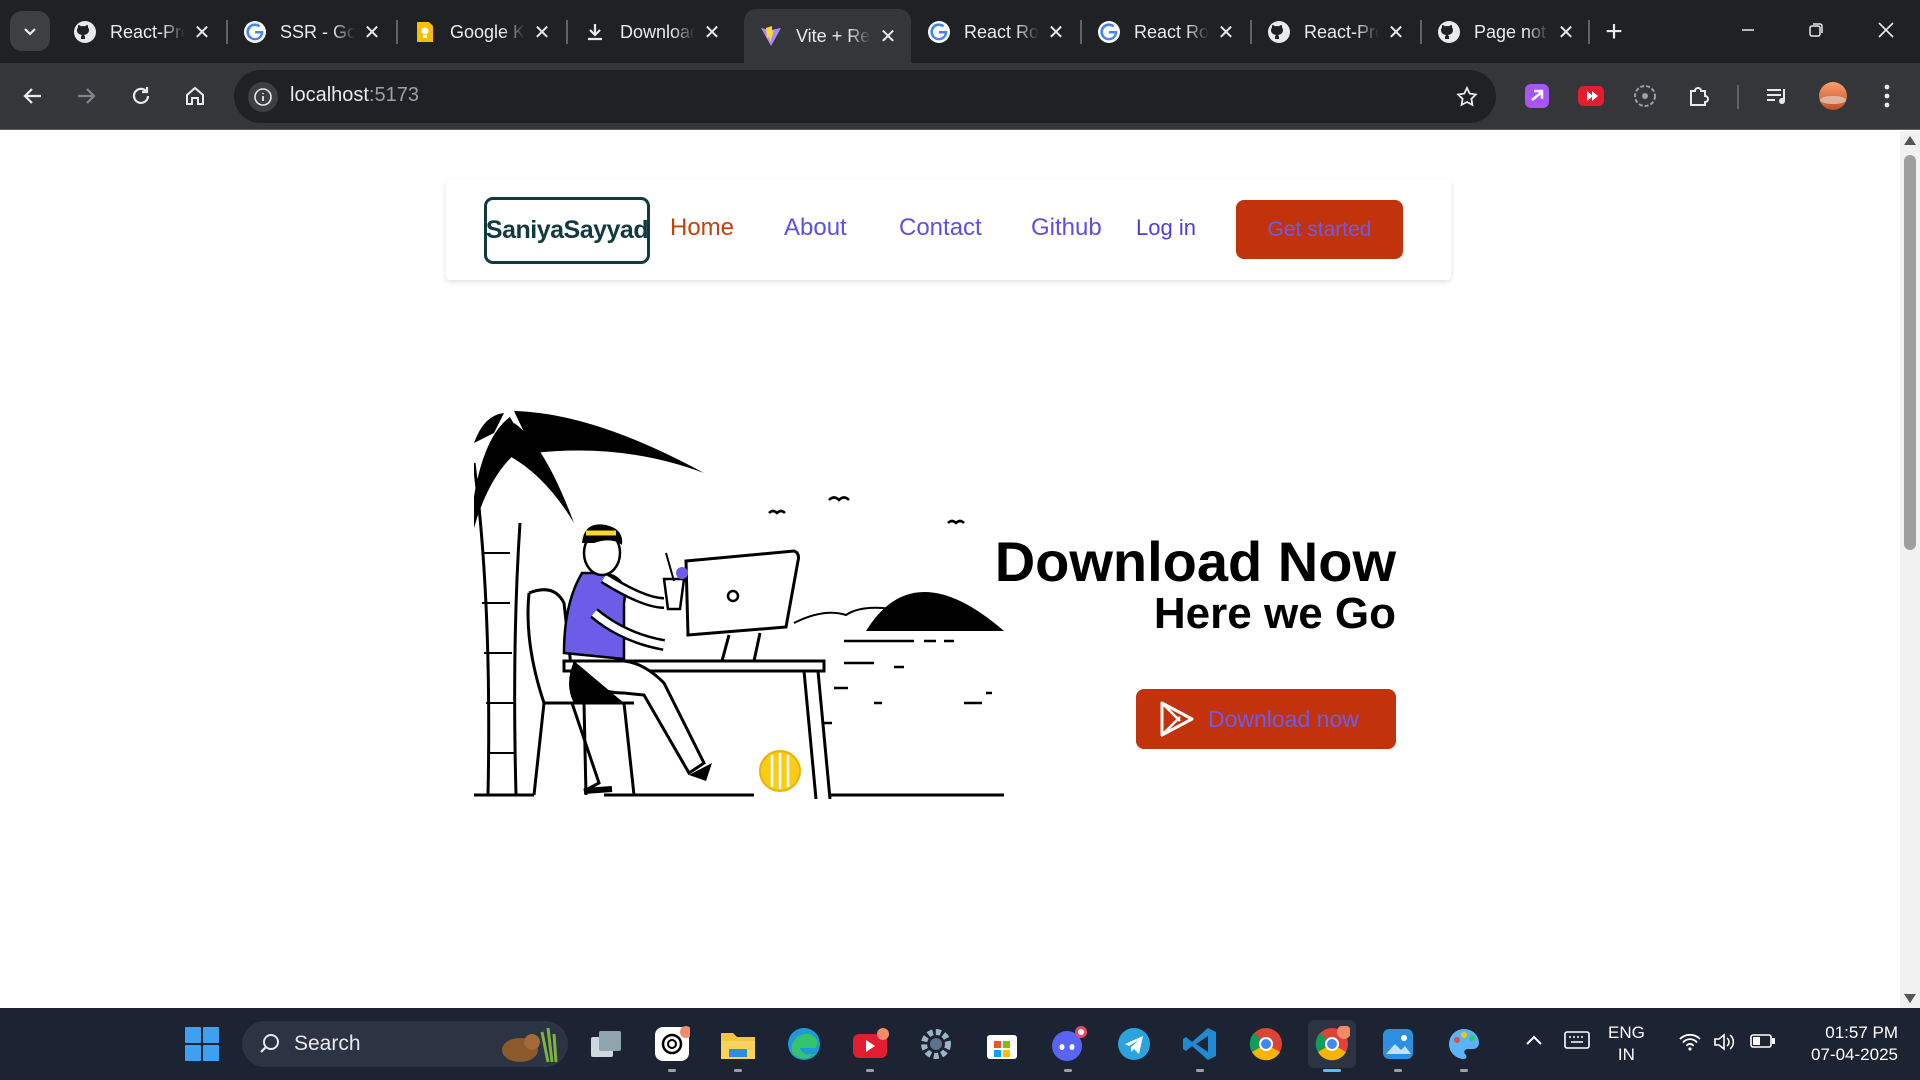 This screenshot has width=1920, height=1080. What do you see at coordinates (1068, 1046) in the screenshot?
I see `discord-icon` at bounding box center [1068, 1046].